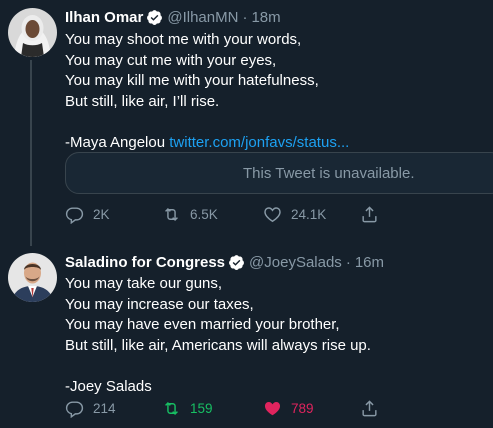 The width and height of the screenshot is (493, 428). Describe the element at coordinates (183, 39) in the screenshot. I see `tweet-line: You may shoot me with your words,` at that location.